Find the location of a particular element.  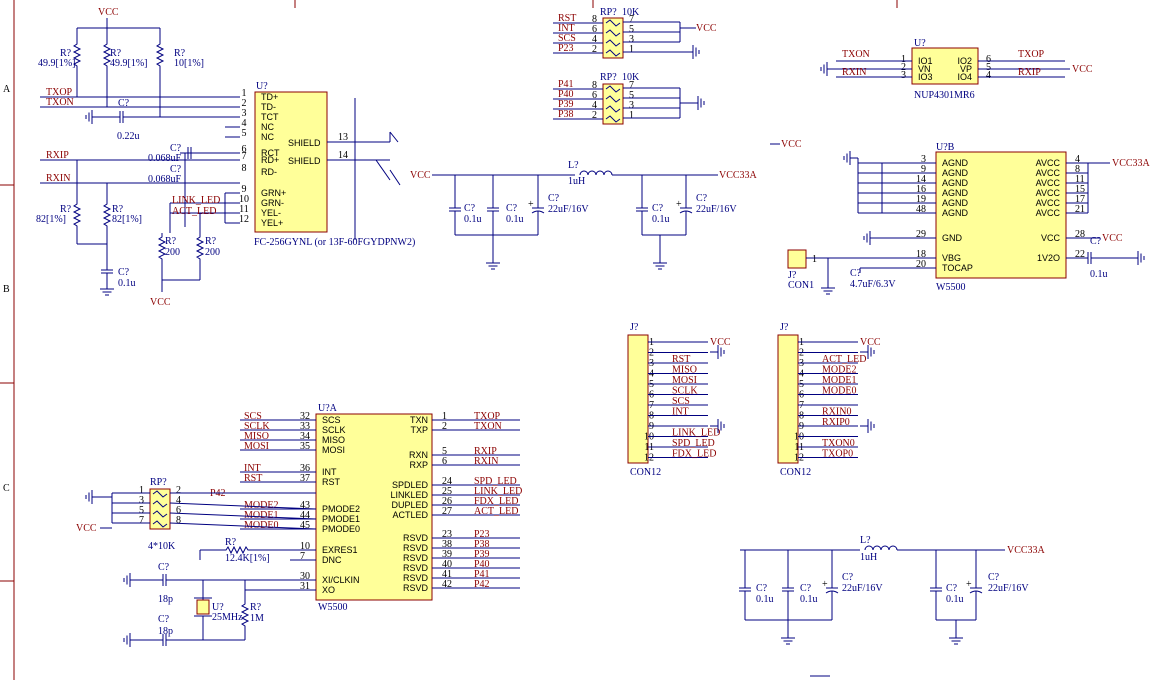

floating-vcc: VCC is located at coordinates (791, 144).